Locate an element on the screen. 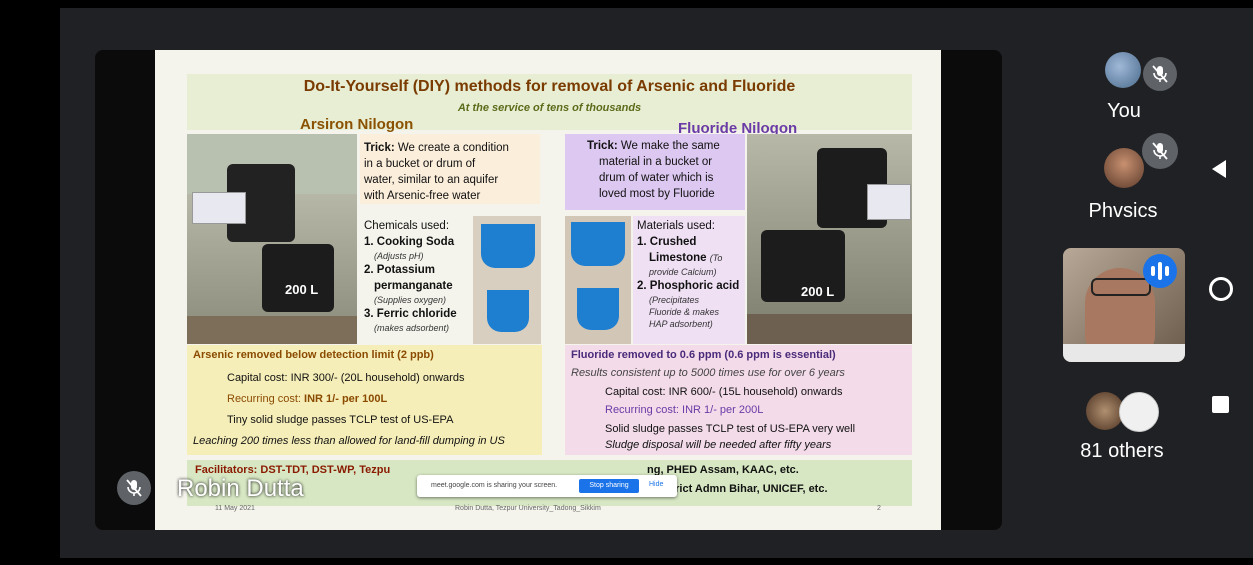  arsiron-chem2-note: (Supplies oxygen) is located at coordinates (410, 300).